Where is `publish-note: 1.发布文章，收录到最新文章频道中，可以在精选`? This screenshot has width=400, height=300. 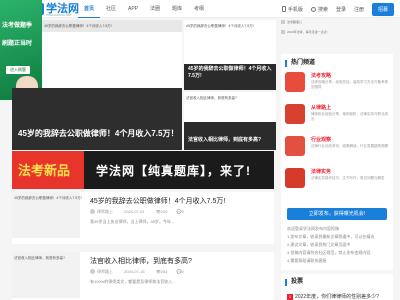 publish-note: 1.发布文章，收录到最新文章频道中，可以在精选 is located at coordinates (331, 236).